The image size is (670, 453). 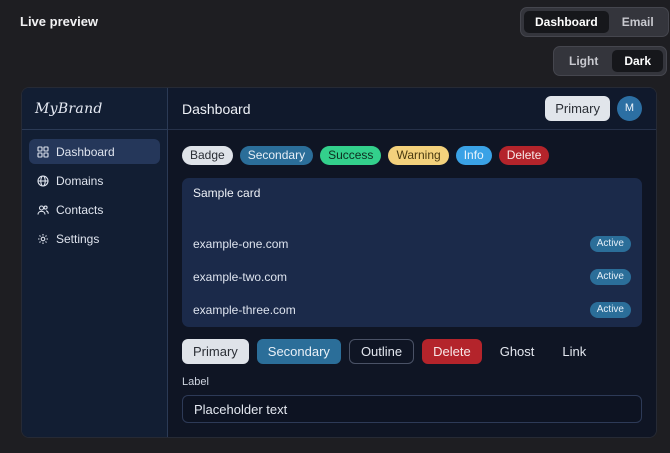 What do you see at coordinates (412, 277) in the screenshot?
I see `list-item: example-two.com Active` at bounding box center [412, 277].